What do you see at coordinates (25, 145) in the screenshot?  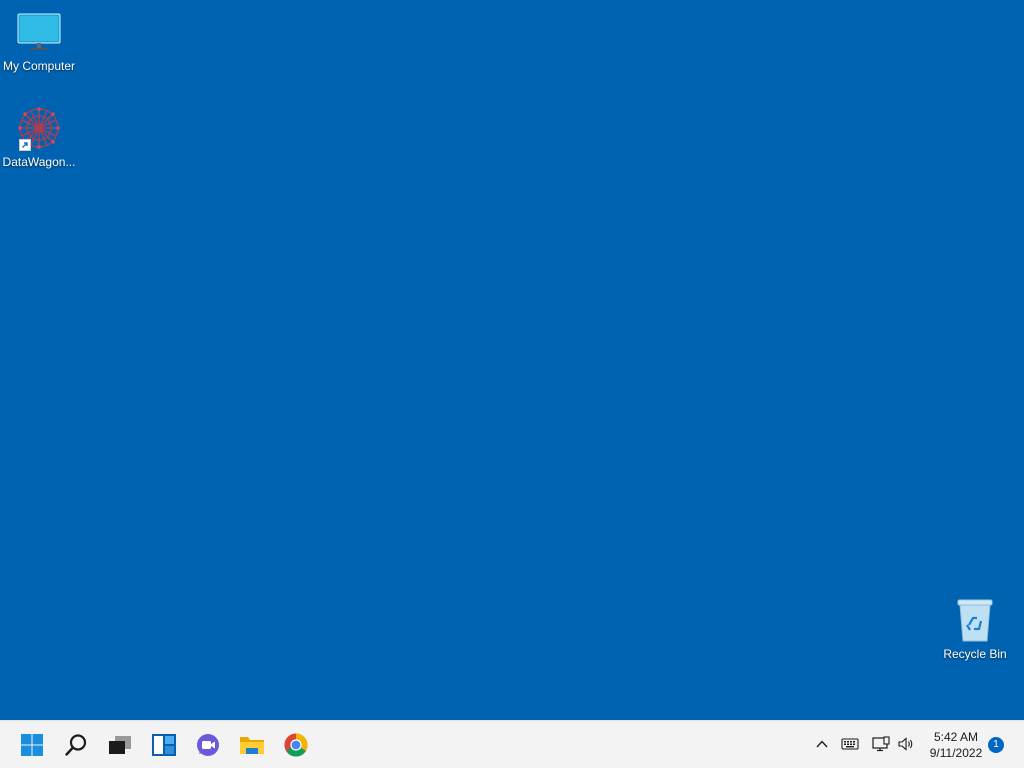 I see `shortcut-arrow-icon` at bounding box center [25, 145].